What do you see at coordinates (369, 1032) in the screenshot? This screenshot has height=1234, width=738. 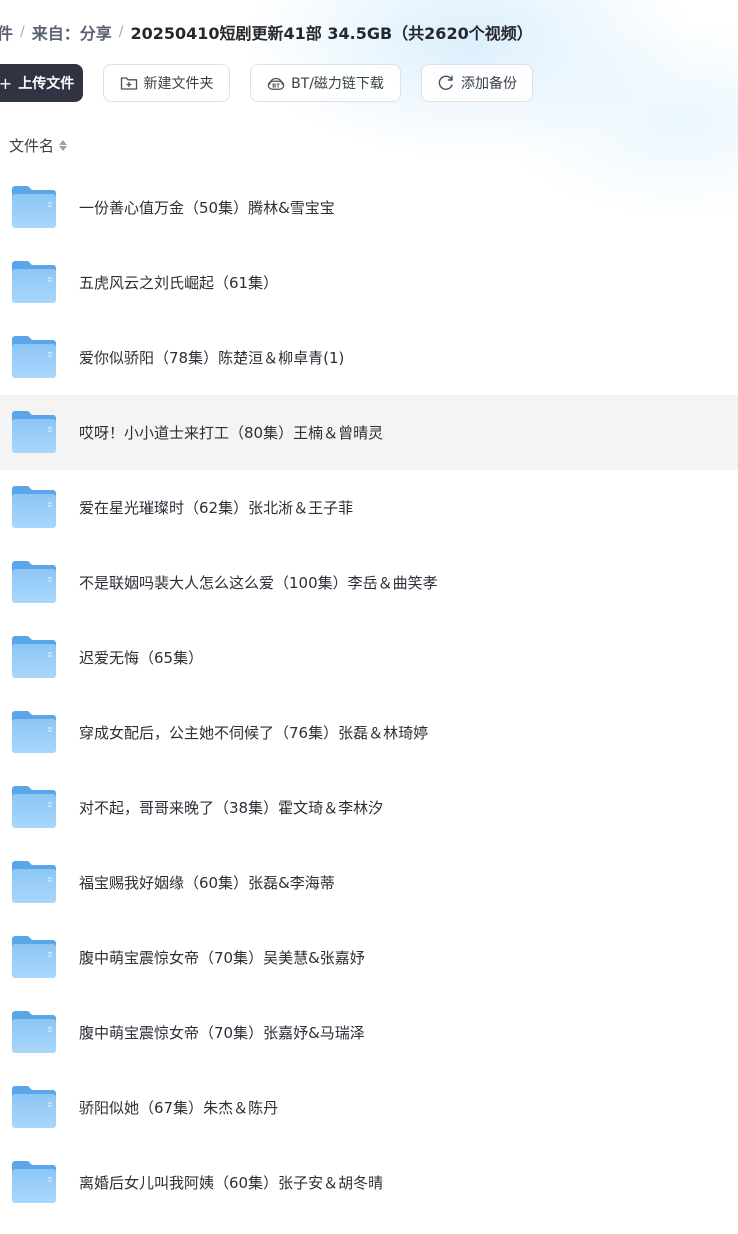 I see `file-row: 腹中萌宝震惊女帝（70集）张嘉妤&马瑞泽` at bounding box center [369, 1032].